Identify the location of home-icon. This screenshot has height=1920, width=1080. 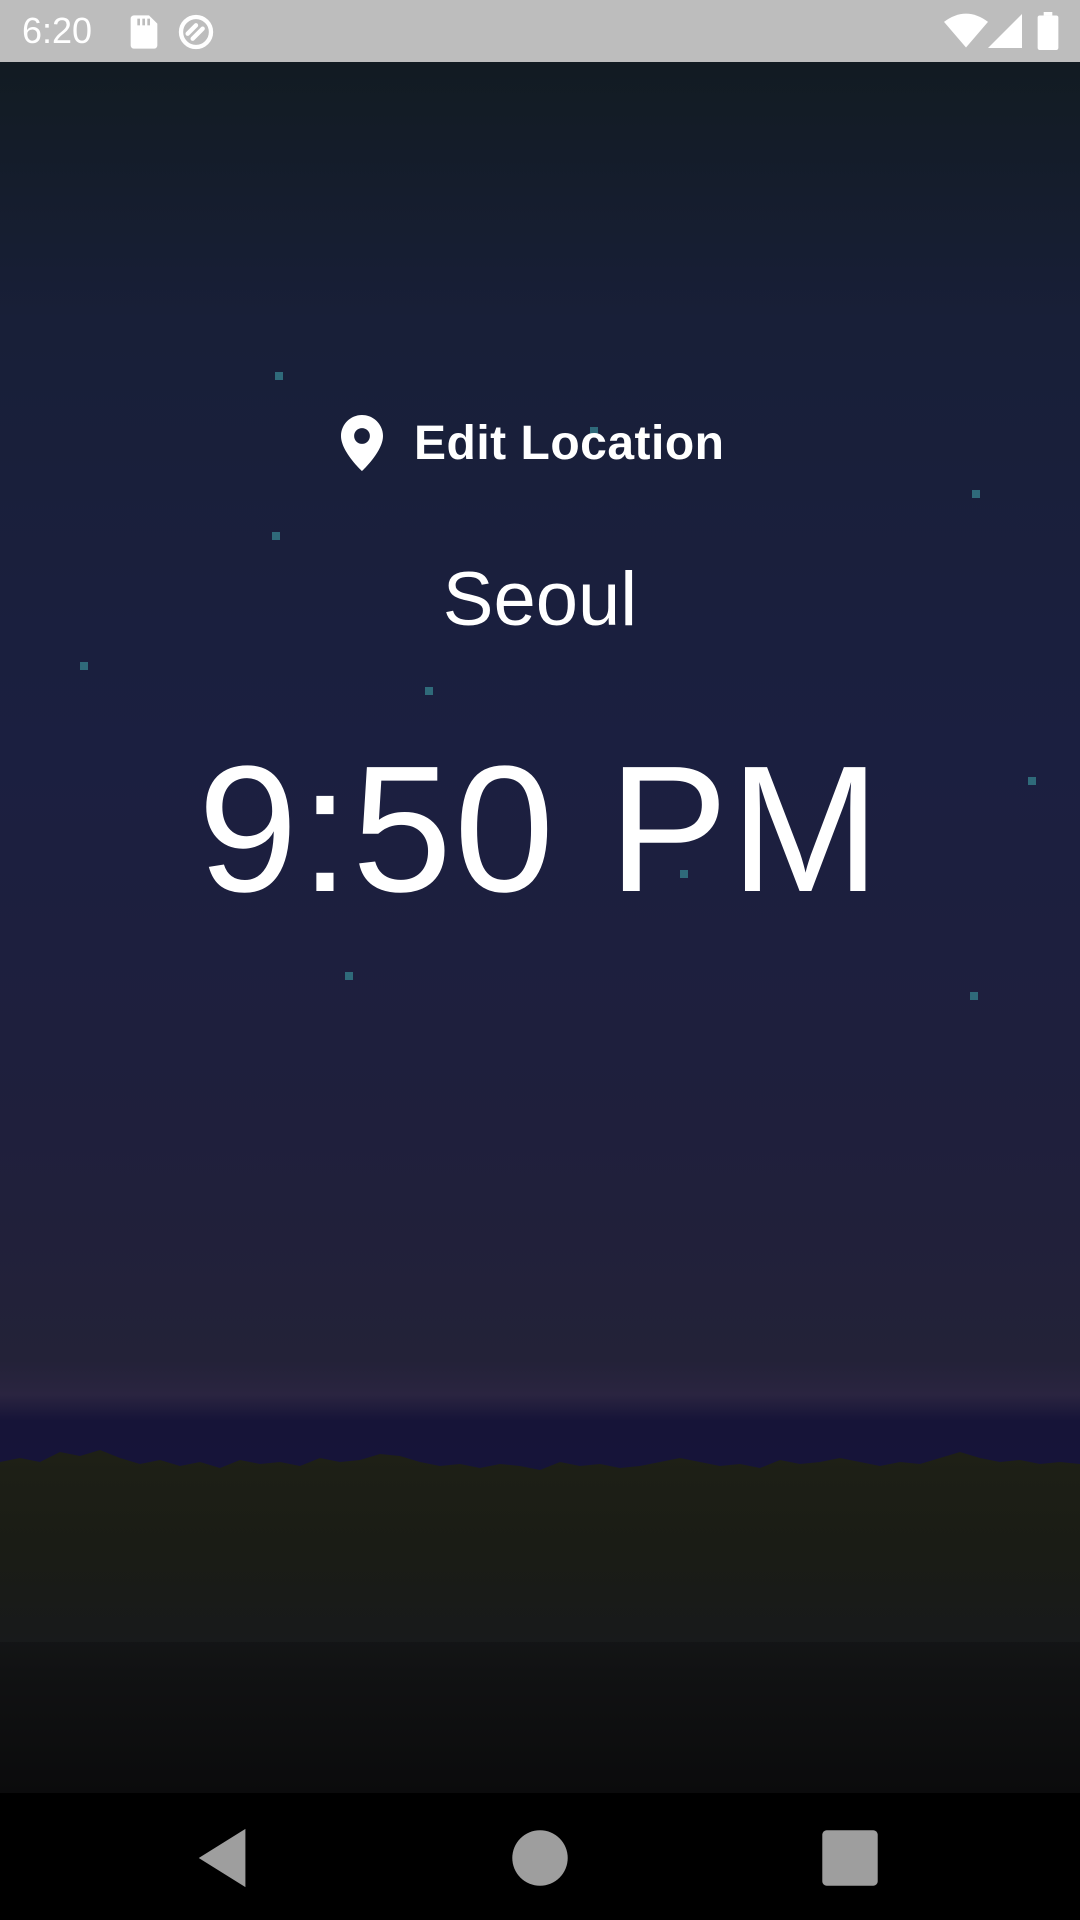
(540, 1858).